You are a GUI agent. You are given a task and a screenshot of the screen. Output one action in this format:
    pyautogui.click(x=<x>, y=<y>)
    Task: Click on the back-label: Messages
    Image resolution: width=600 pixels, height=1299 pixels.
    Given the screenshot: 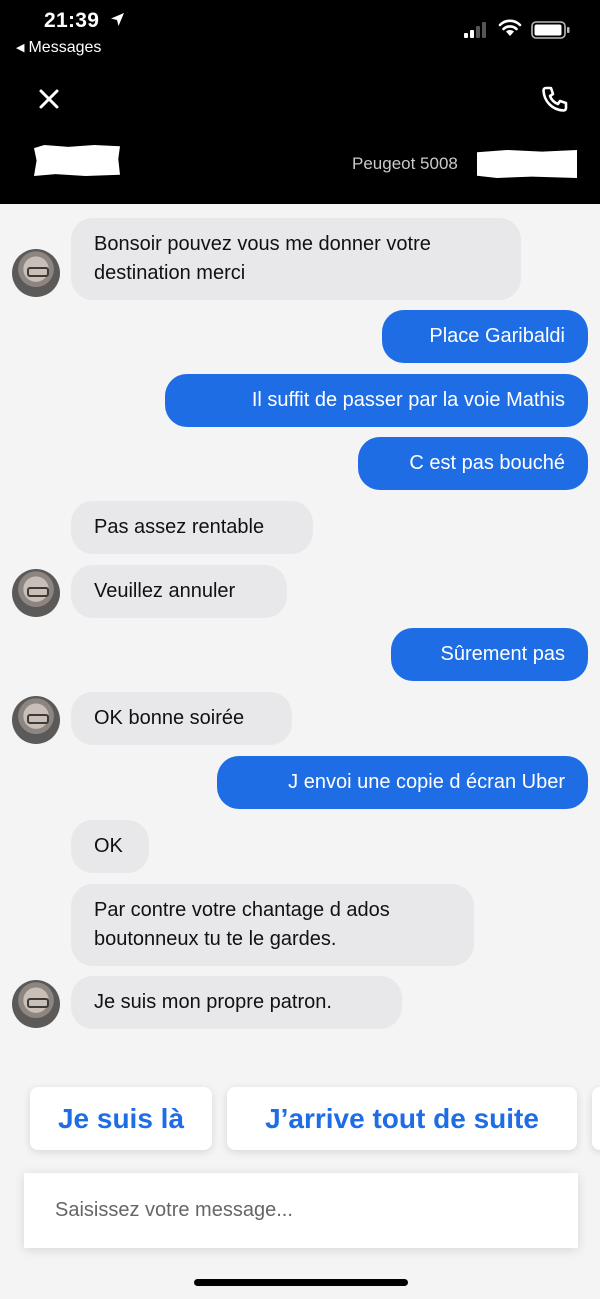 What is the action you would take?
    pyautogui.click(x=65, y=47)
    